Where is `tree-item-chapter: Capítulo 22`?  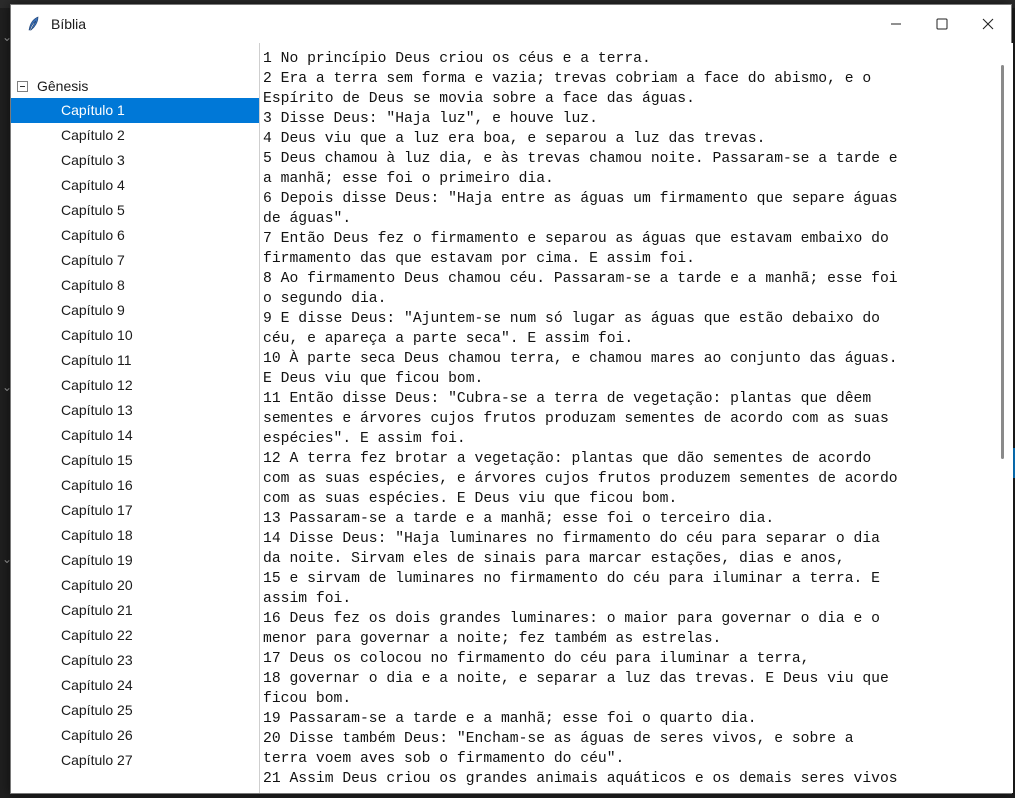
tree-item-chapter: Capítulo 22 is located at coordinates (135, 635).